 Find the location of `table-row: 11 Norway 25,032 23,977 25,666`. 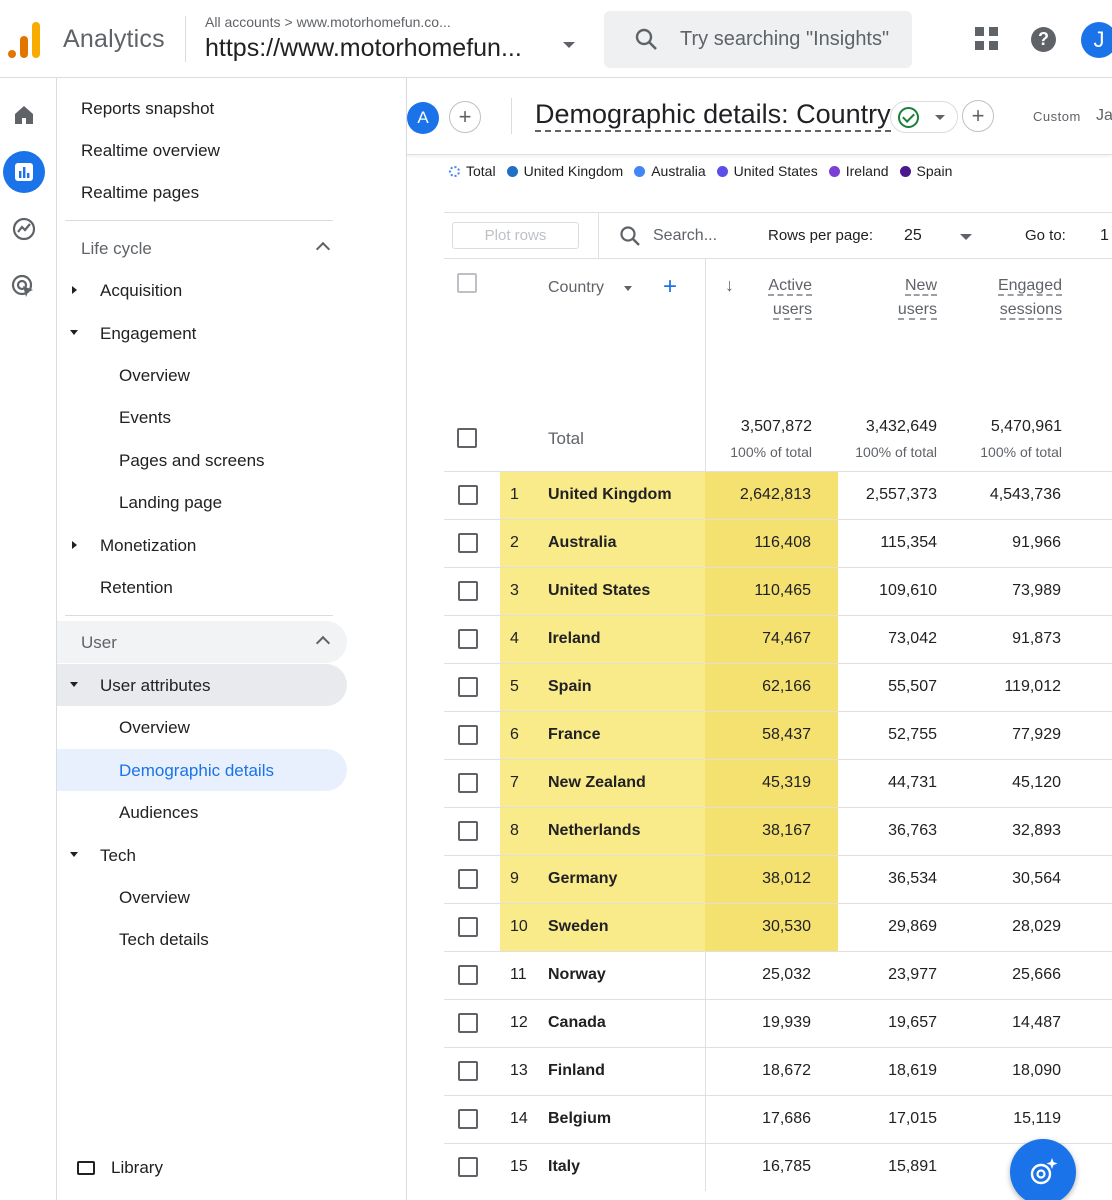

table-row: 11 Norway 25,032 23,977 25,666 is located at coordinates (778, 975).